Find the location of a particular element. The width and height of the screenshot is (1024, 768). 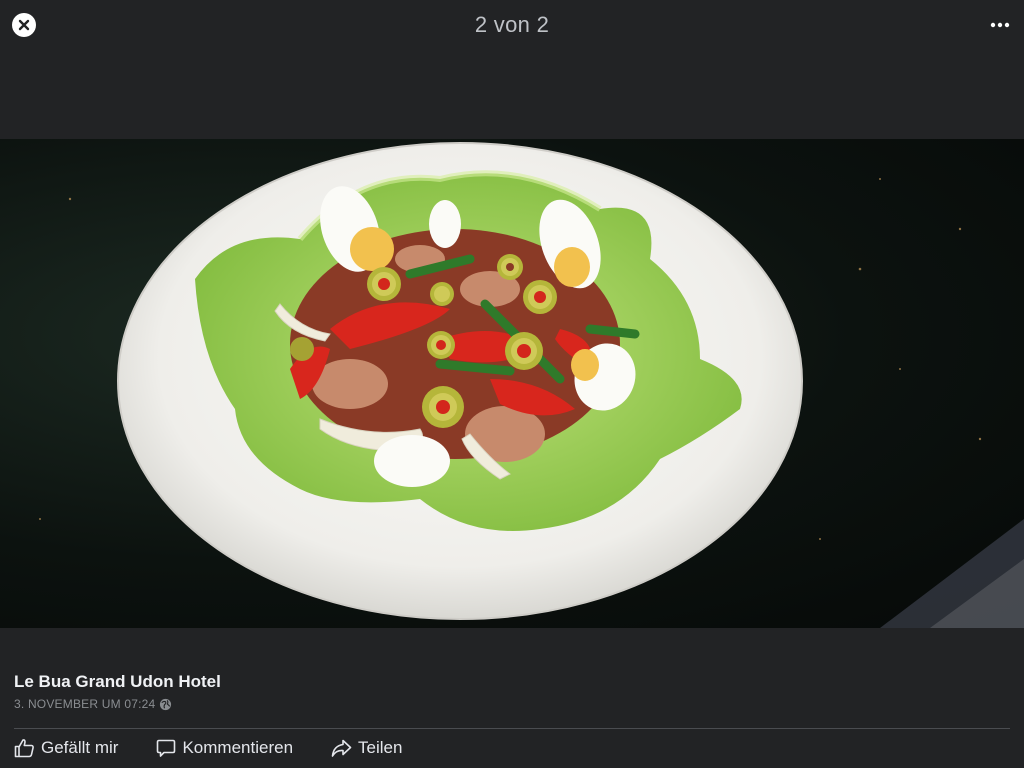

share-button: Teilen is located at coordinates (366, 748).